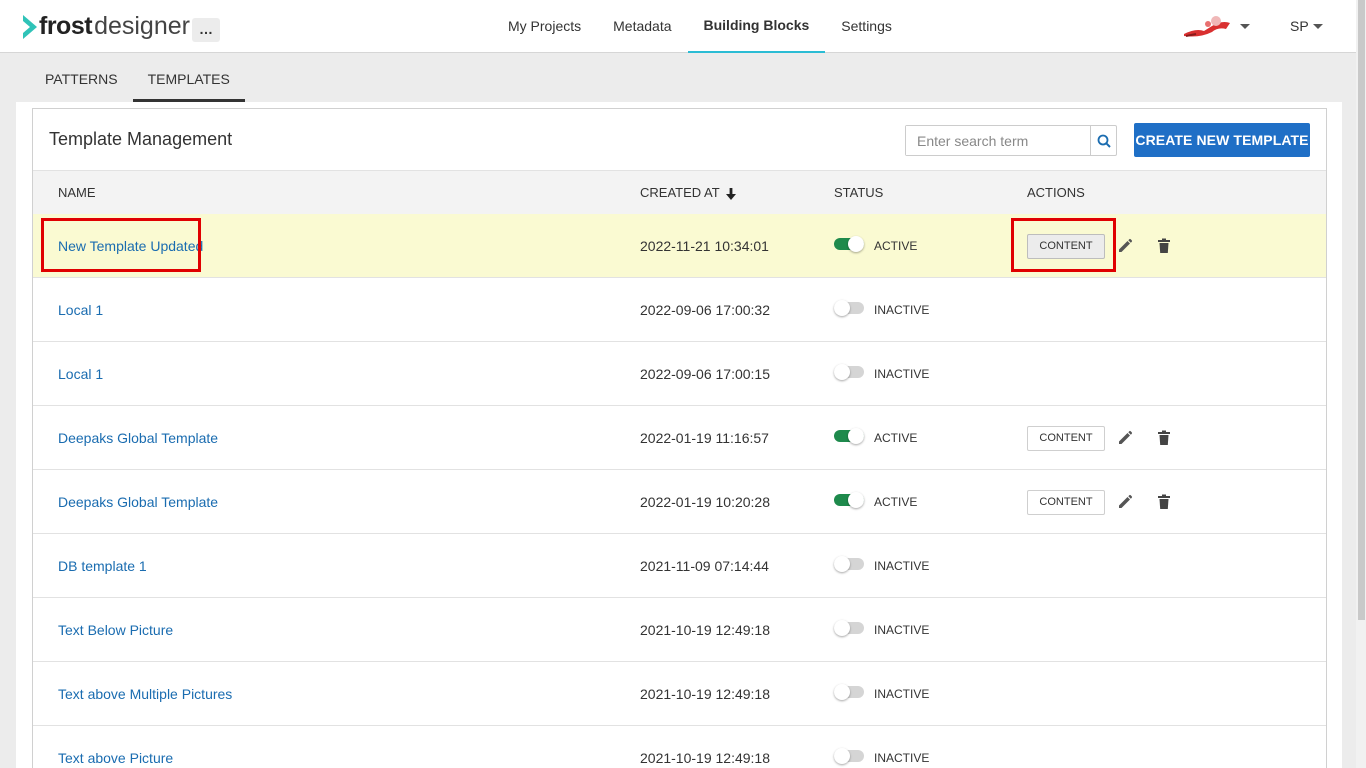  I want to click on user-dropdown-caret-icon, so click(1318, 26).